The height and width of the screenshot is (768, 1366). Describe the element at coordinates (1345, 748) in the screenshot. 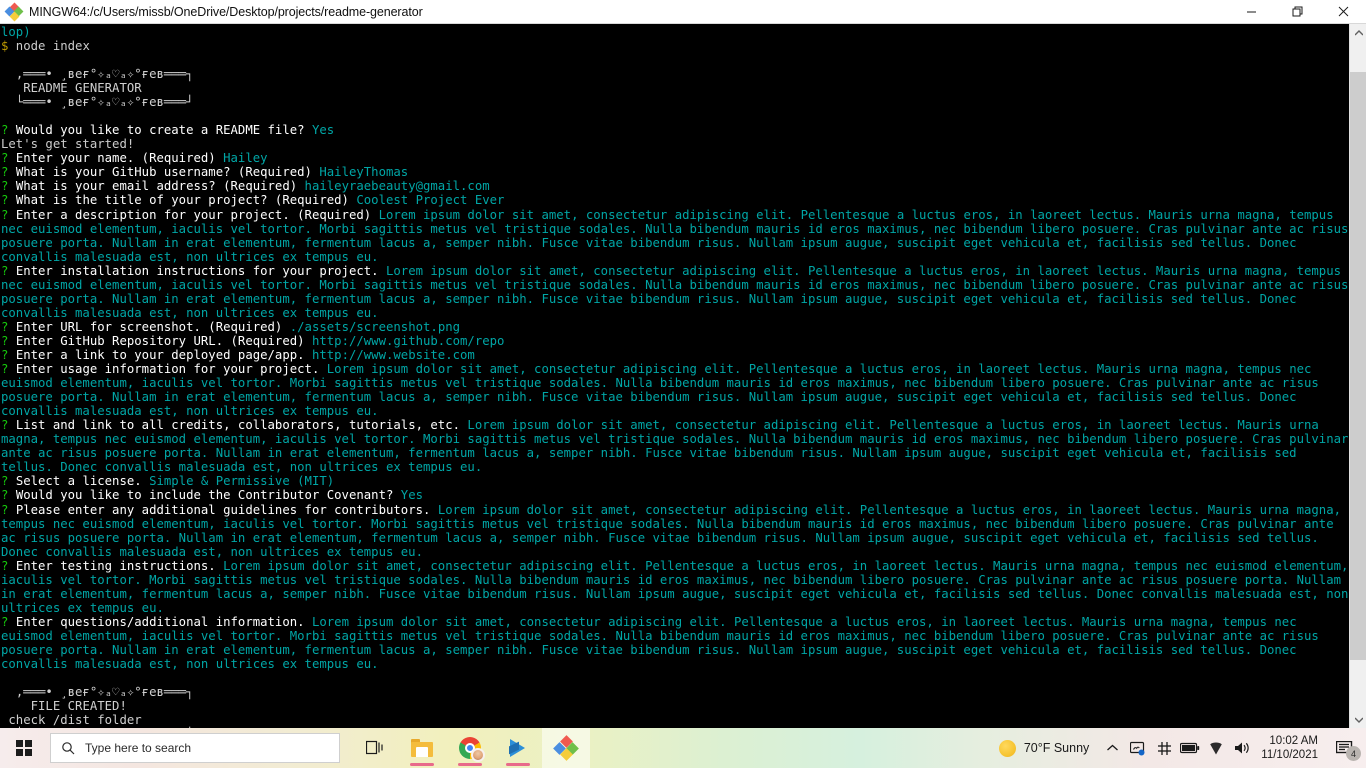

I see `notification-center-button: 4` at that location.